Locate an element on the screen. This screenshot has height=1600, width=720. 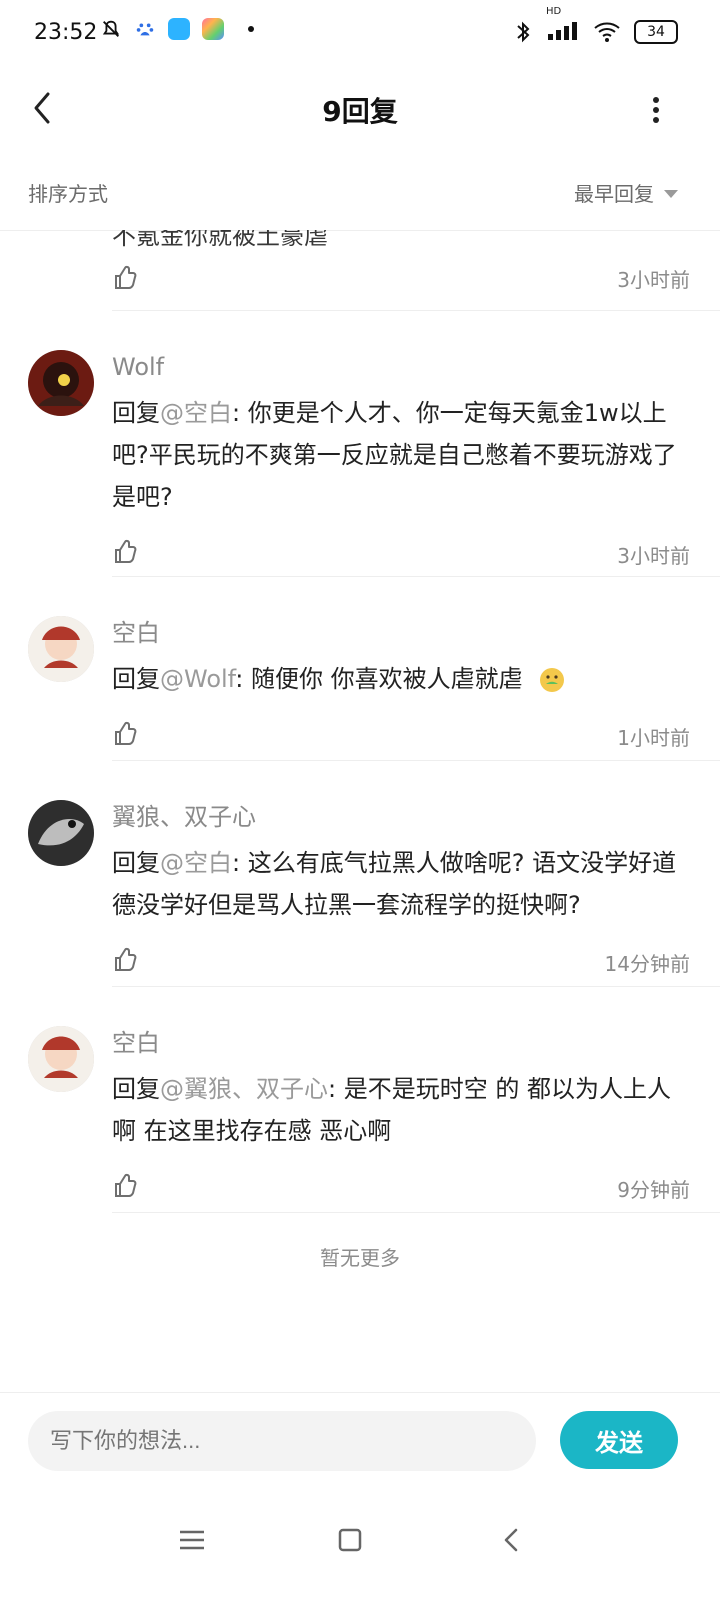
reply-text: 回复@翼狼、双子心: 是不是玩时空 的 都以为人上人啊 在这里找存在感 恶心啊 is located at coordinates (401, 1110).